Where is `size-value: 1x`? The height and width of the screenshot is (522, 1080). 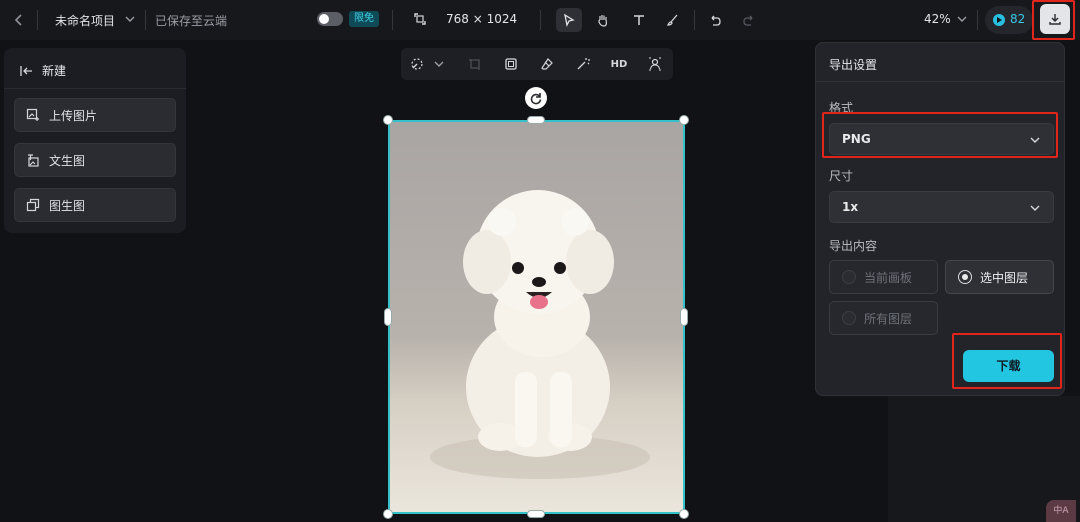 size-value: 1x is located at coordinates (850, 207).